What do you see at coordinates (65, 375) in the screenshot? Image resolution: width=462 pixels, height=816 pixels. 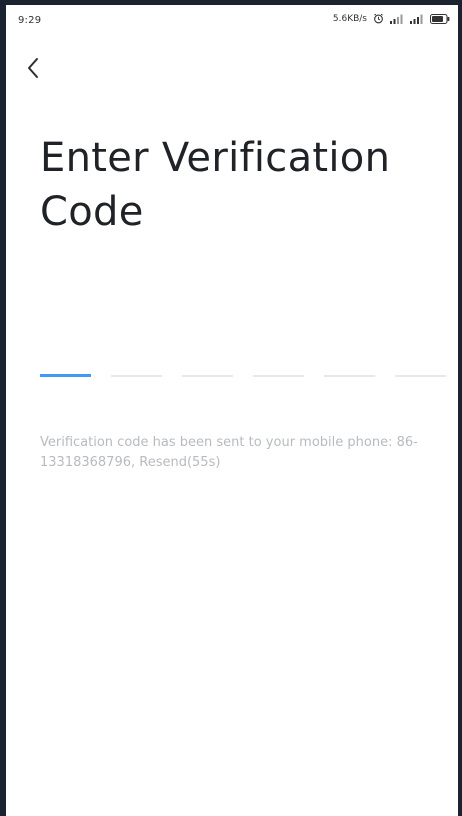 I see `code-digit-underline-active` at bounding box center [65, 375].